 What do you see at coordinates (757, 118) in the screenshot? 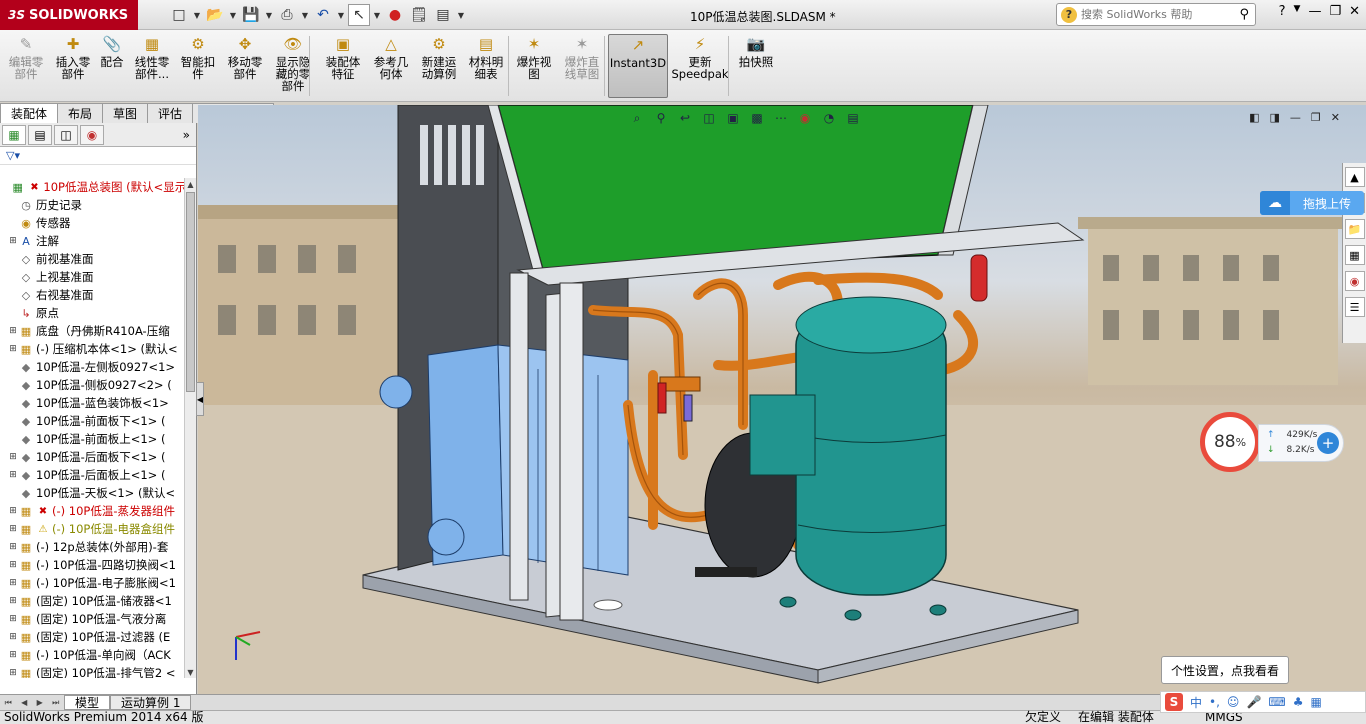
I see `display-style-icon: ▩` at bounding box center [757, 118].